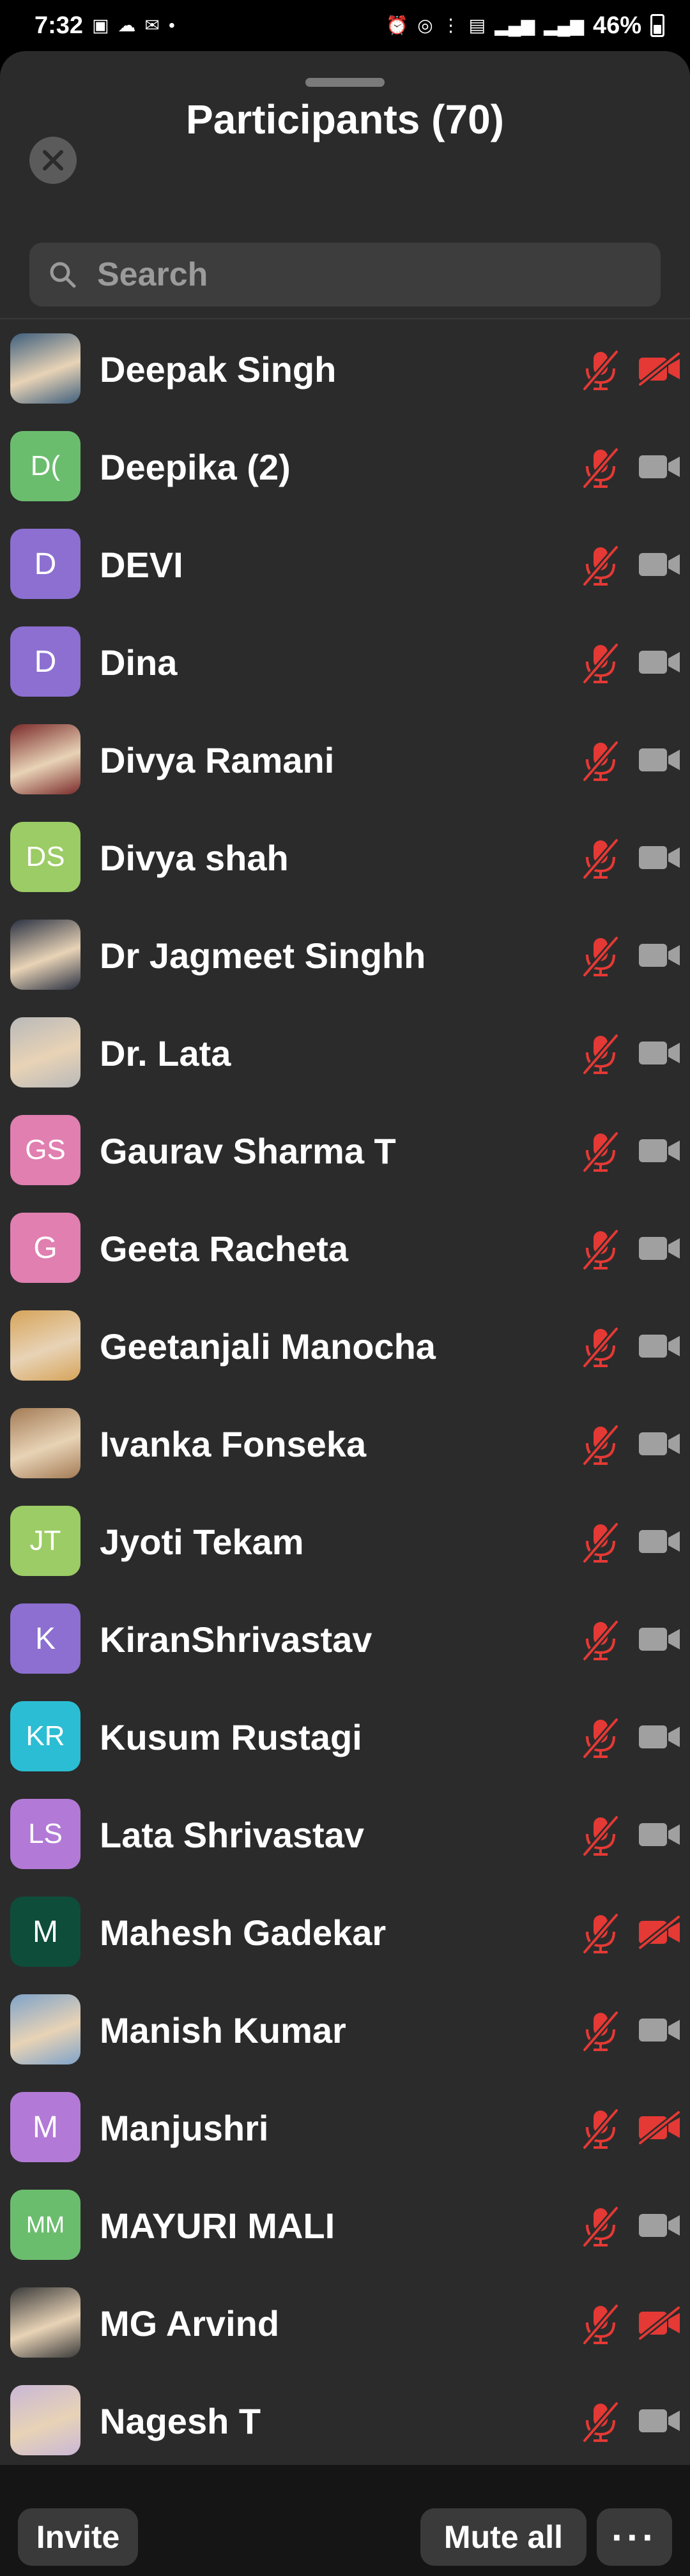  Describe the element at coordinates (78, 2537) in the screenshot. I see `invite-button: Invite` at that location.